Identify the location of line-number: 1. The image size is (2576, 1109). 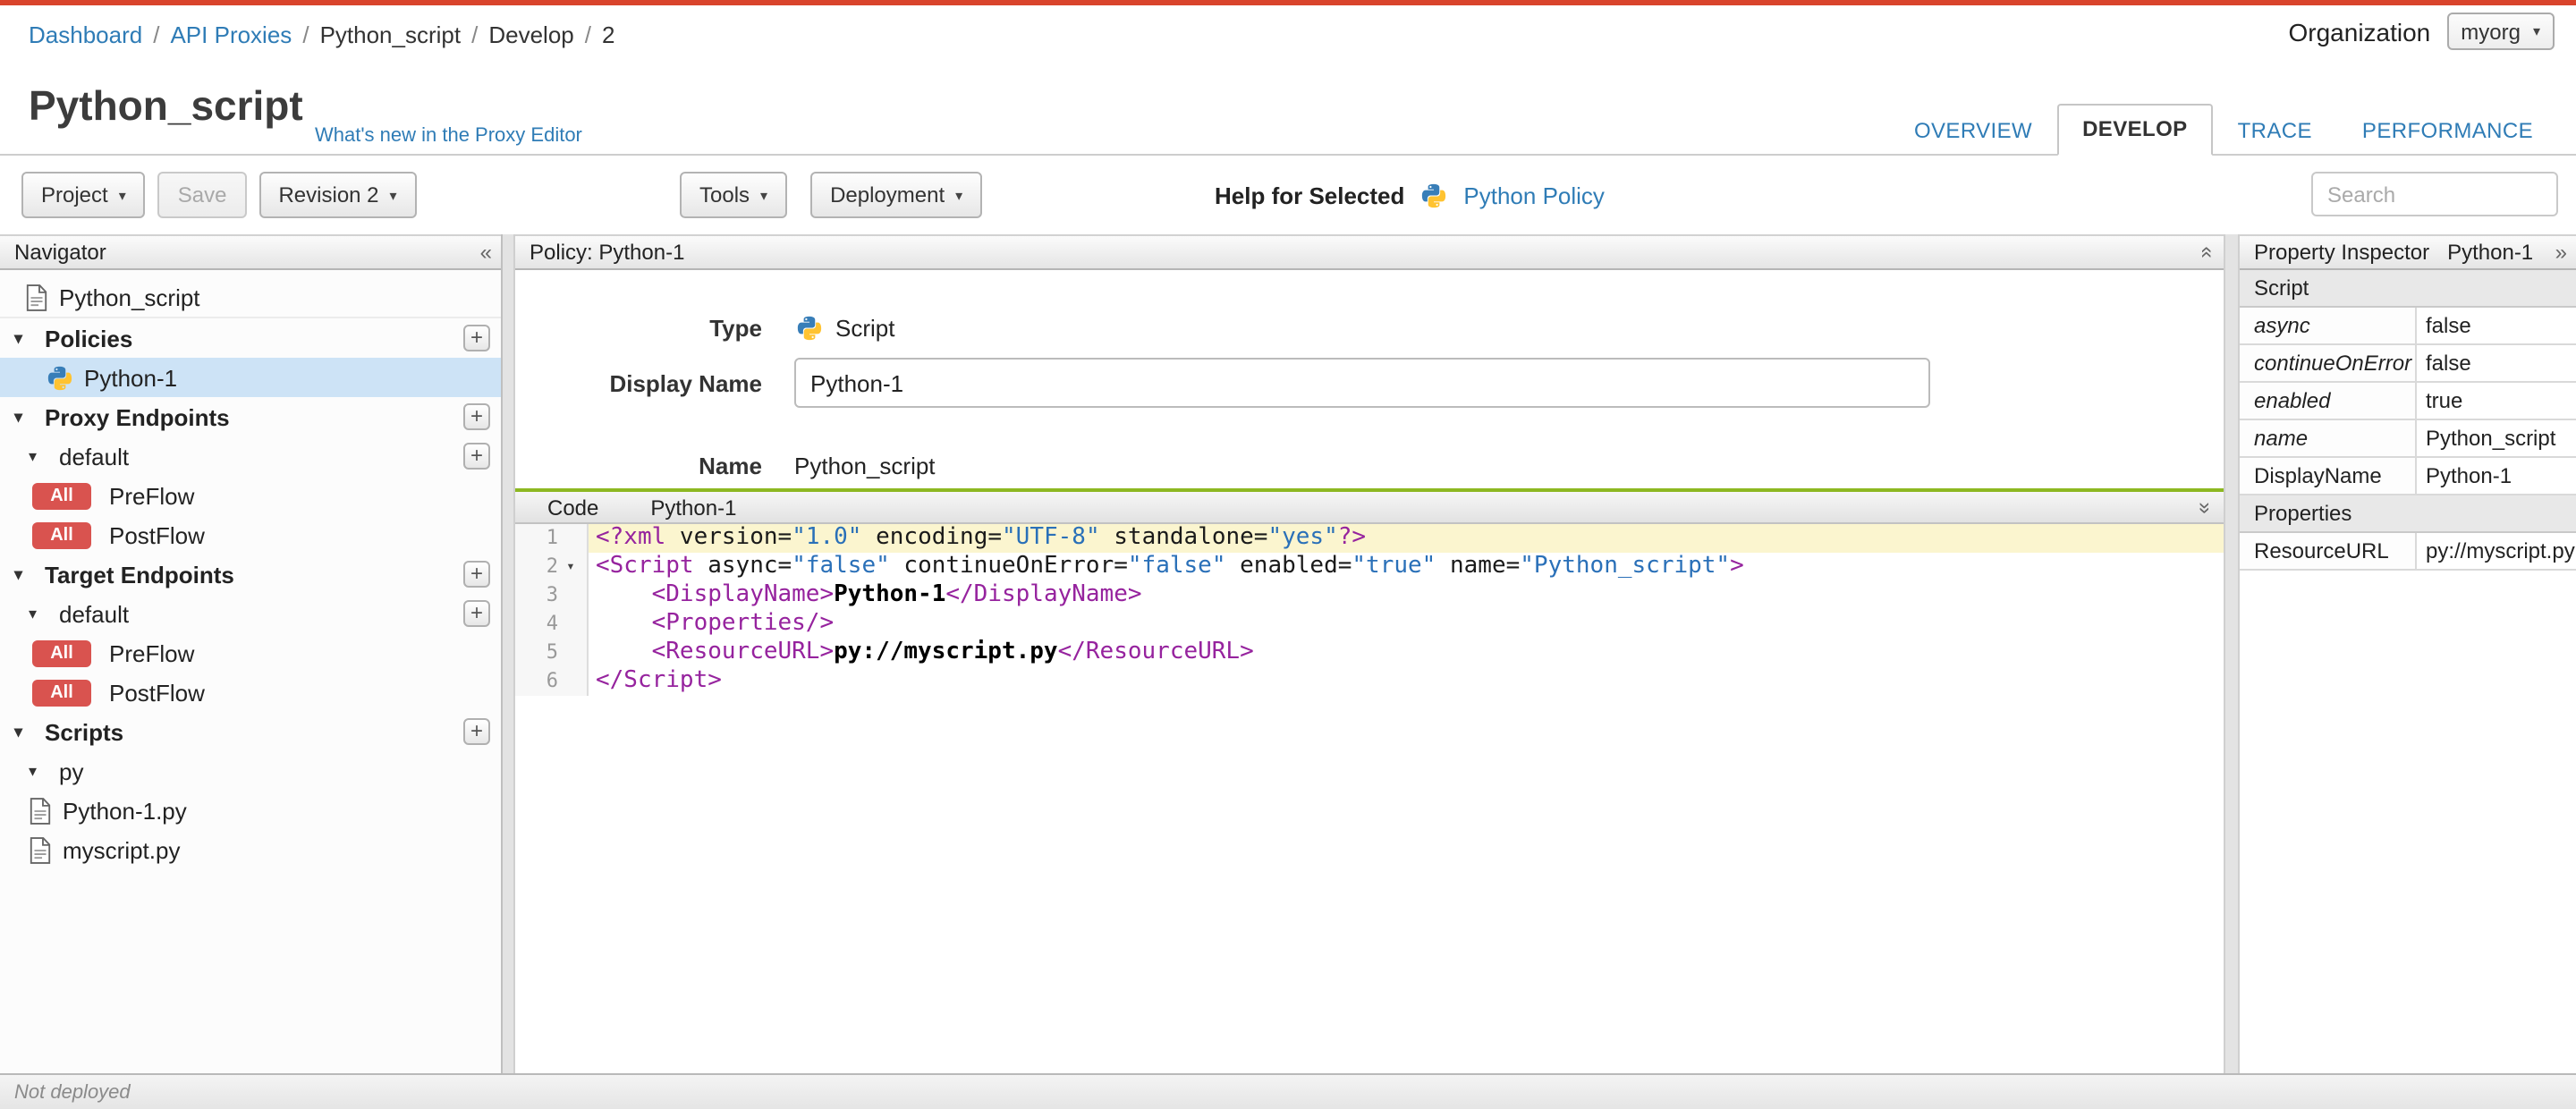
(552, 538).